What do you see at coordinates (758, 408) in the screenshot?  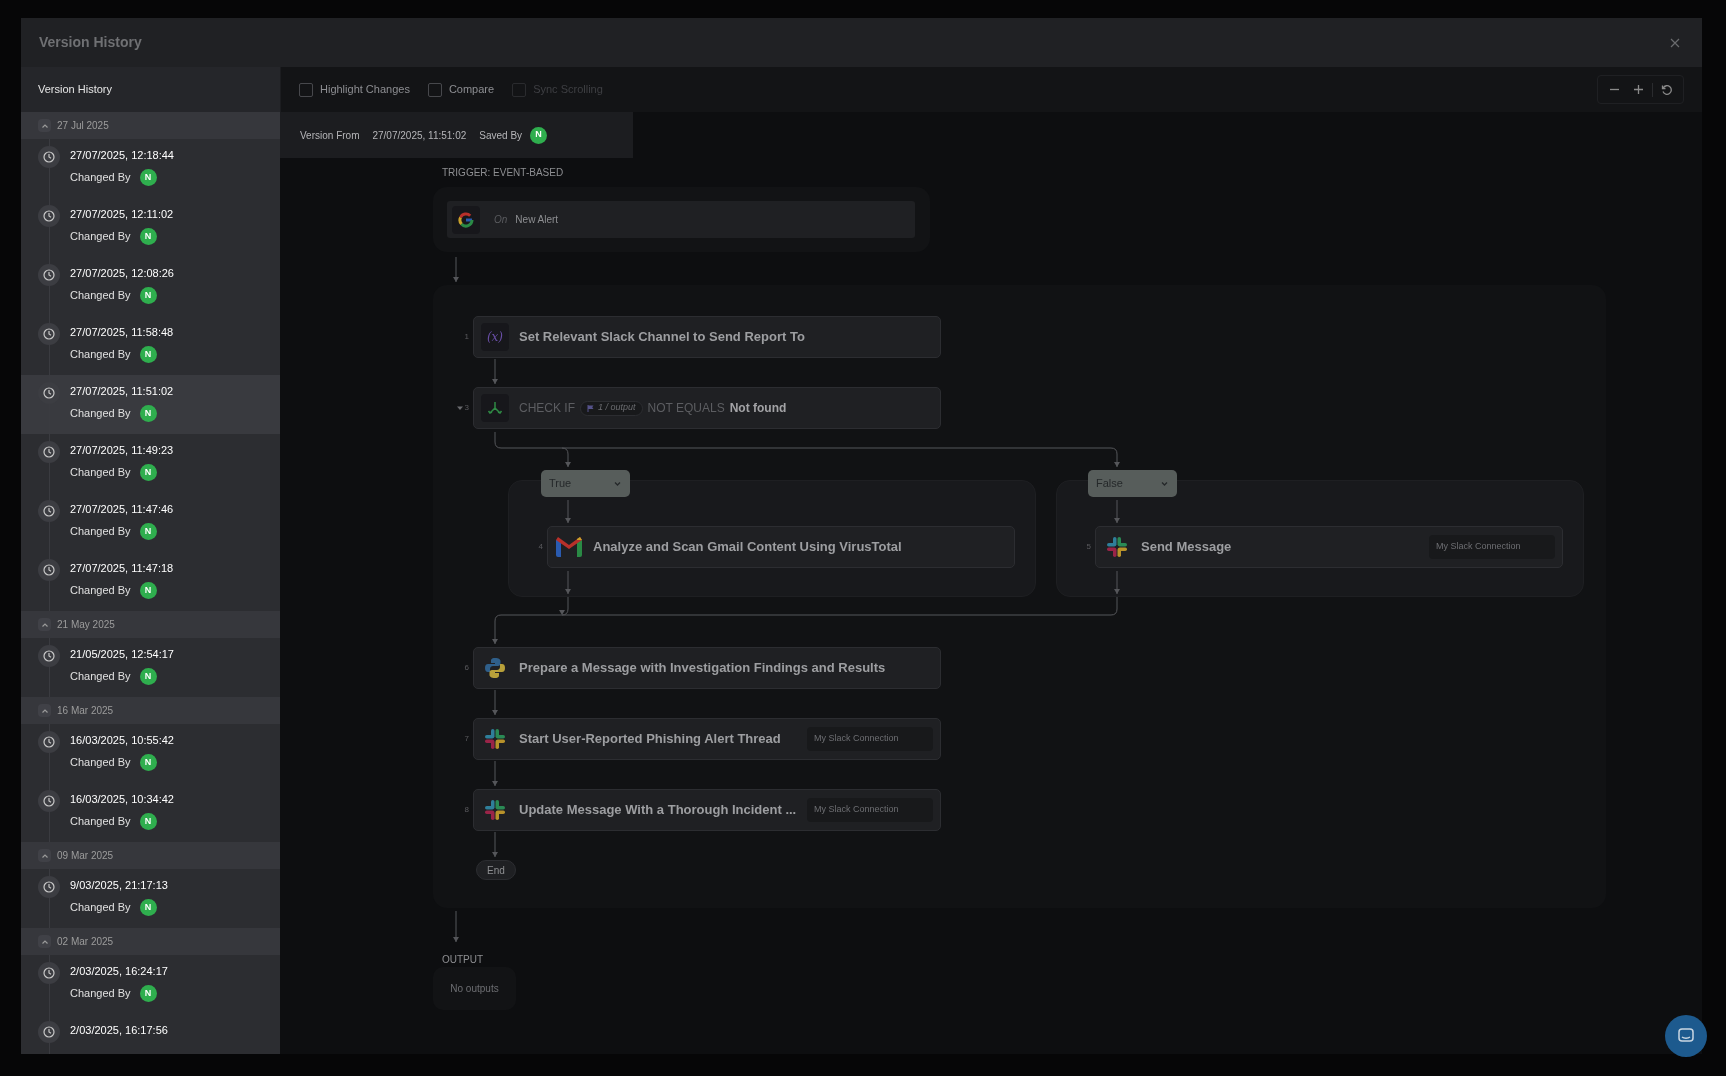 I see `condition-value: Not found` at bounding box center [758, 408].